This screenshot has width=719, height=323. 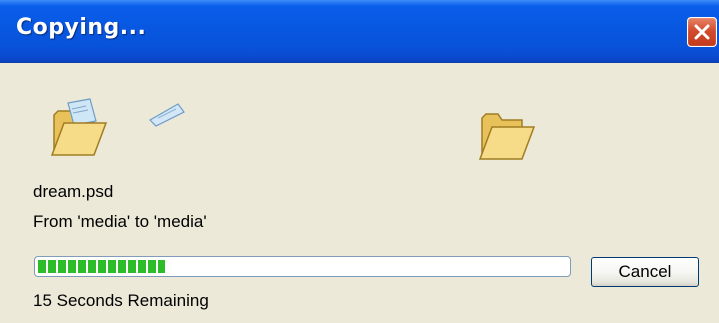 I want to click on cancel-button: Cancel, so click(x=645, y=272).